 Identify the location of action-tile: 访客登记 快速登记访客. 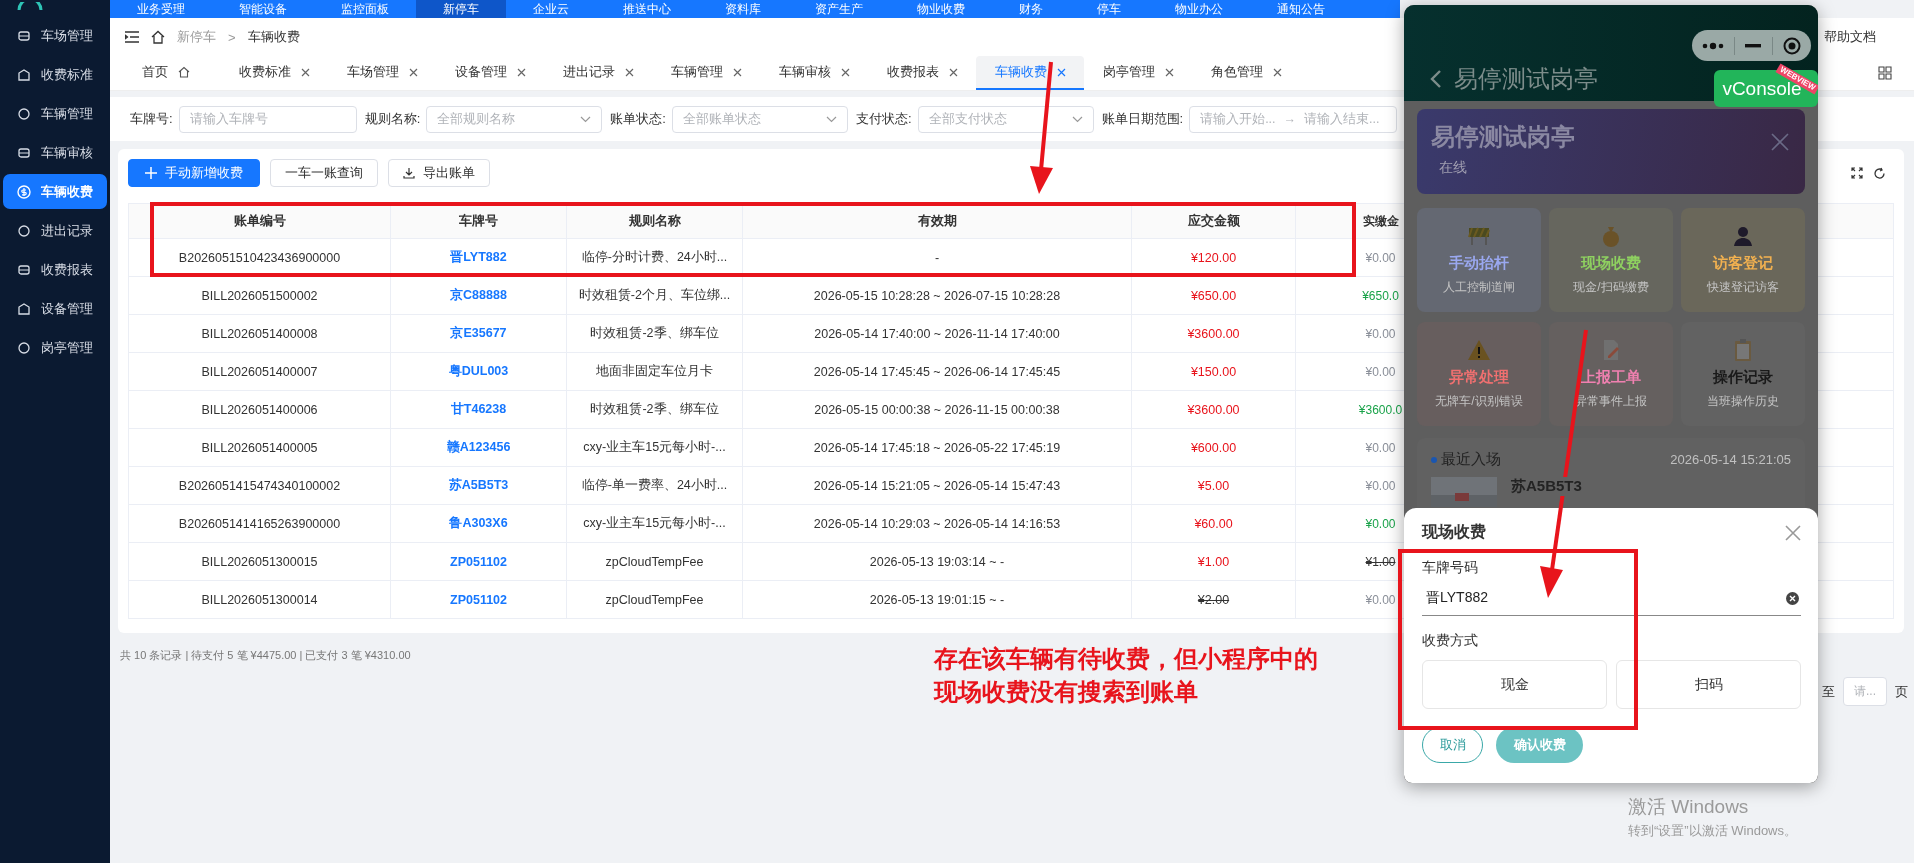
(1743, 260).